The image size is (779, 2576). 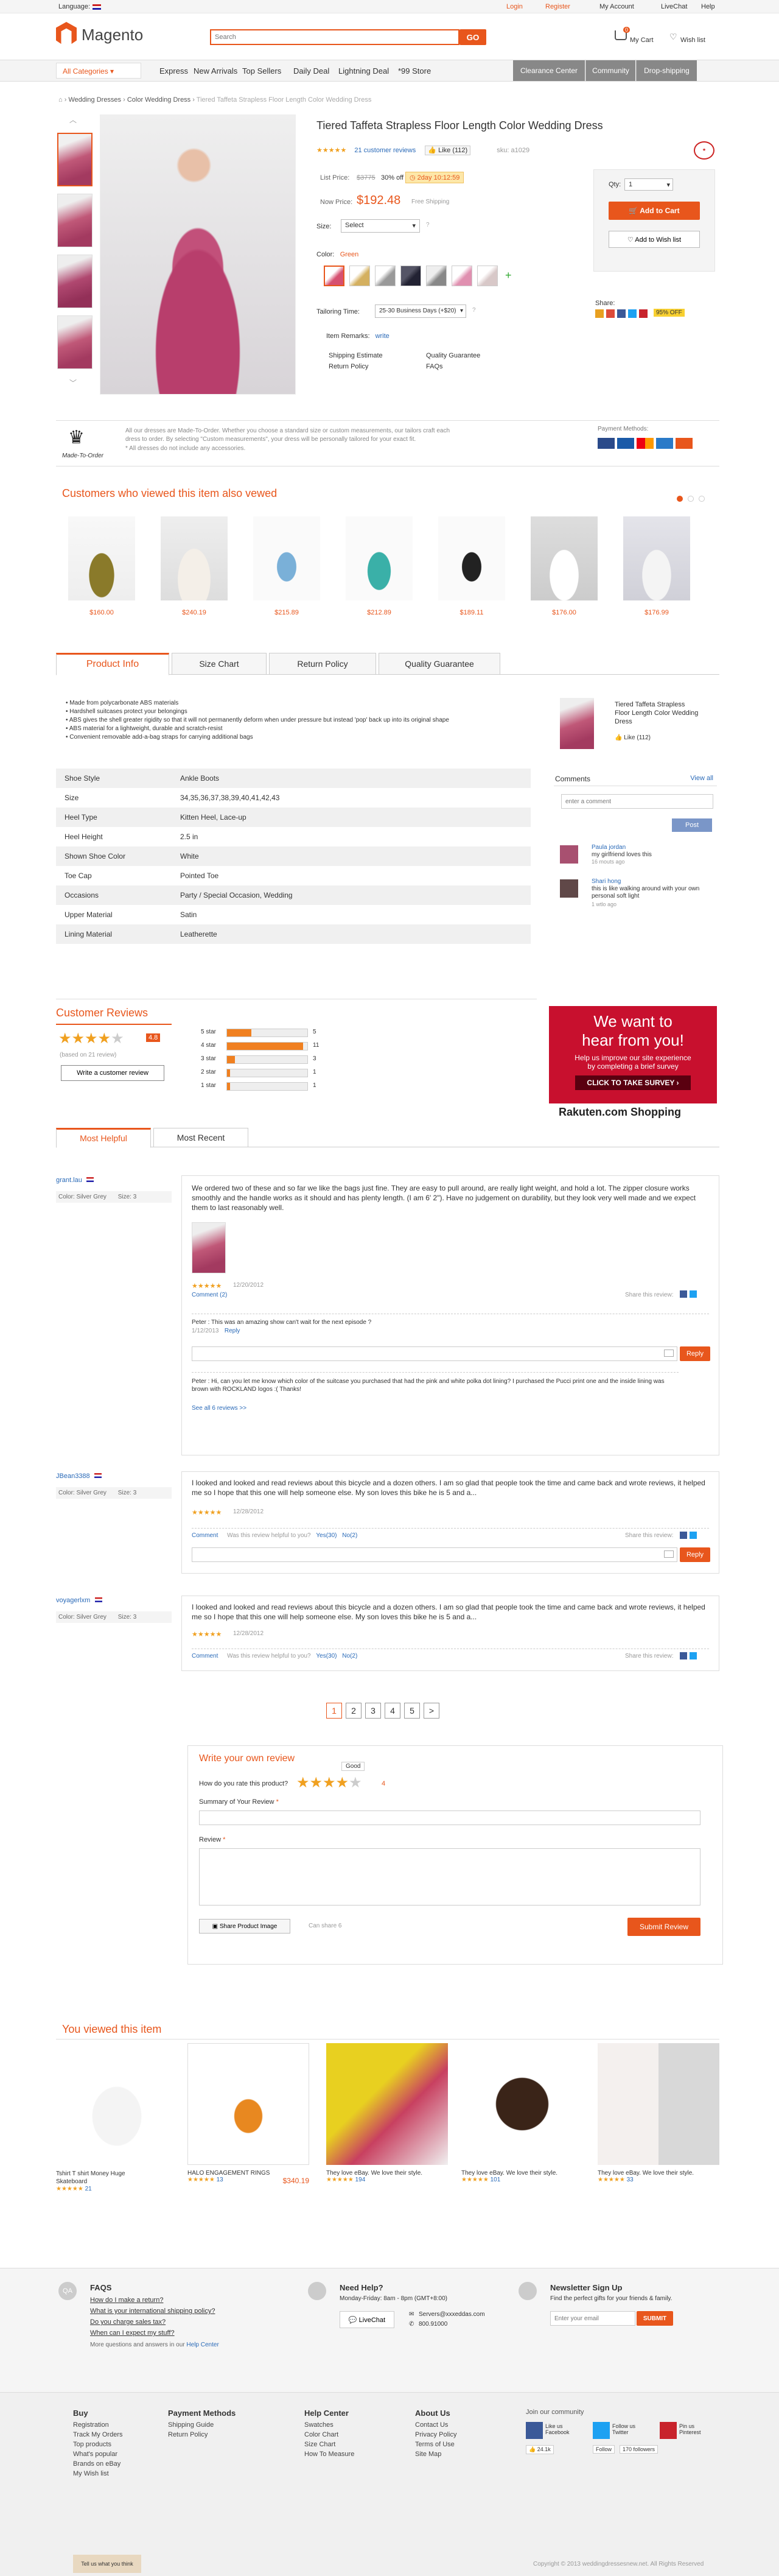 What do you see at coordinates (657, 566) in the screenshot?
I see `product-card: $176.99` at bounding box center [657, 566].